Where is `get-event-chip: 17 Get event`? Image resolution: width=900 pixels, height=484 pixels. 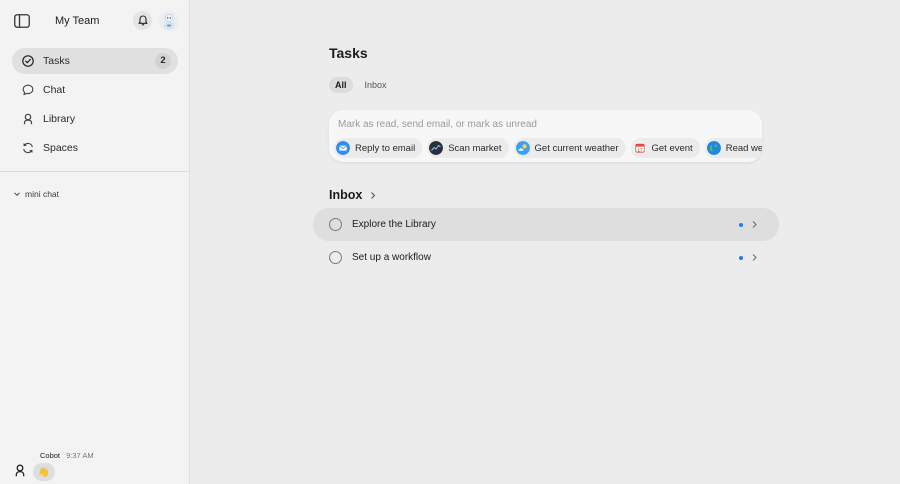
get-event-chip: 17 Get event is located at coordinates (665, 148).